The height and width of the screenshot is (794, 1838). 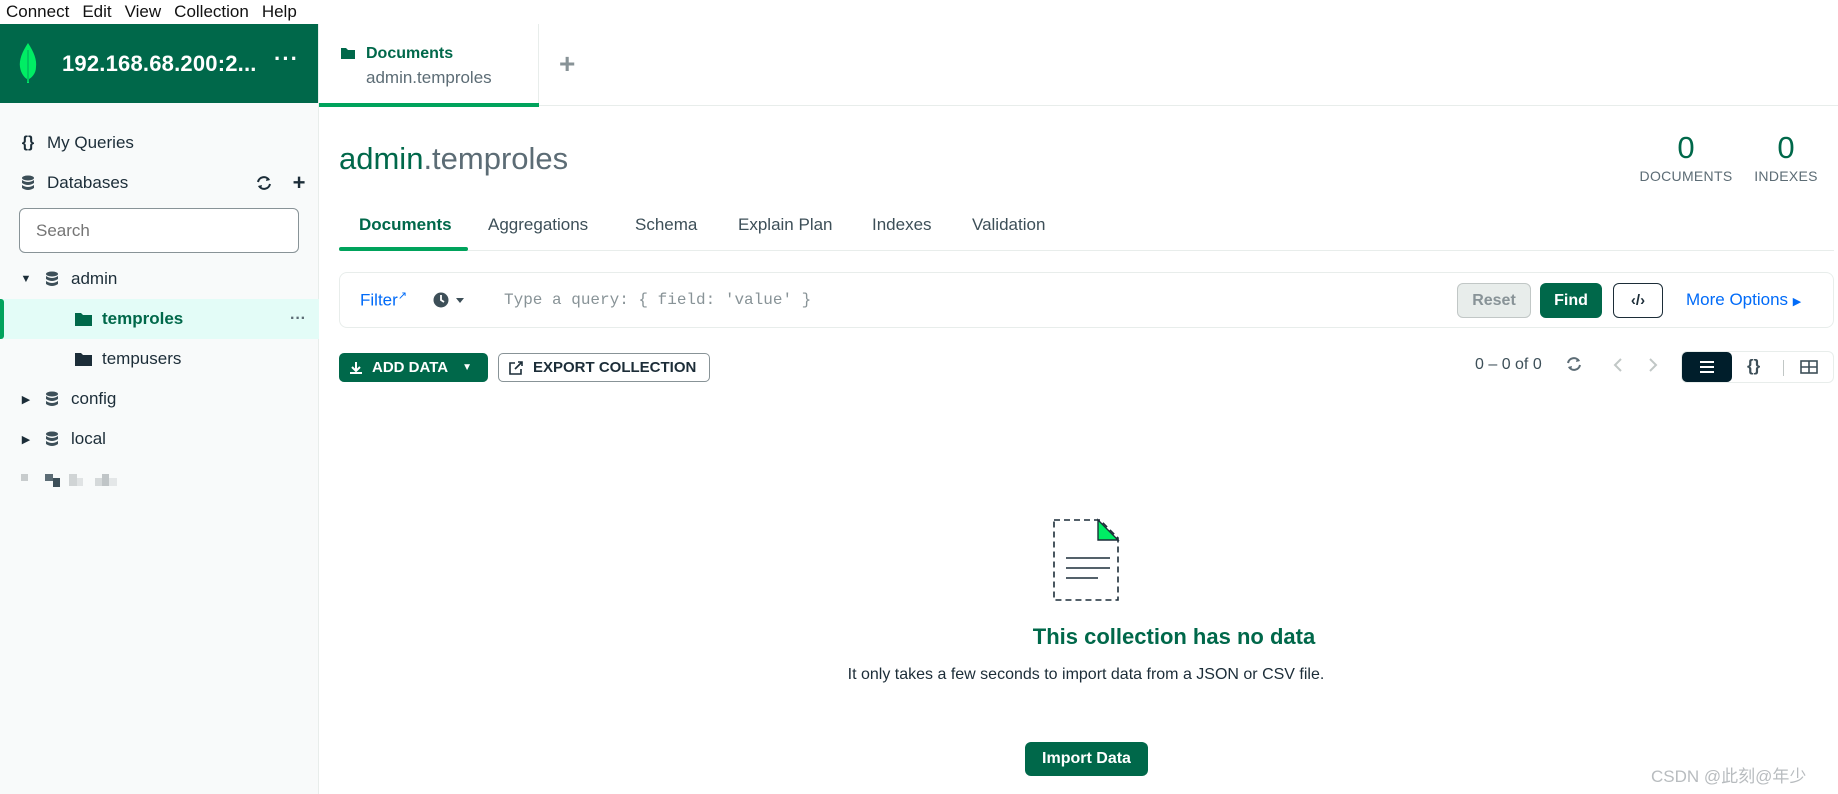 What do you see at coordinates (1729, 776) in the screenshot?
I see `watermark: CSDN @此刻@年少` at bounding box center [1729, 776].